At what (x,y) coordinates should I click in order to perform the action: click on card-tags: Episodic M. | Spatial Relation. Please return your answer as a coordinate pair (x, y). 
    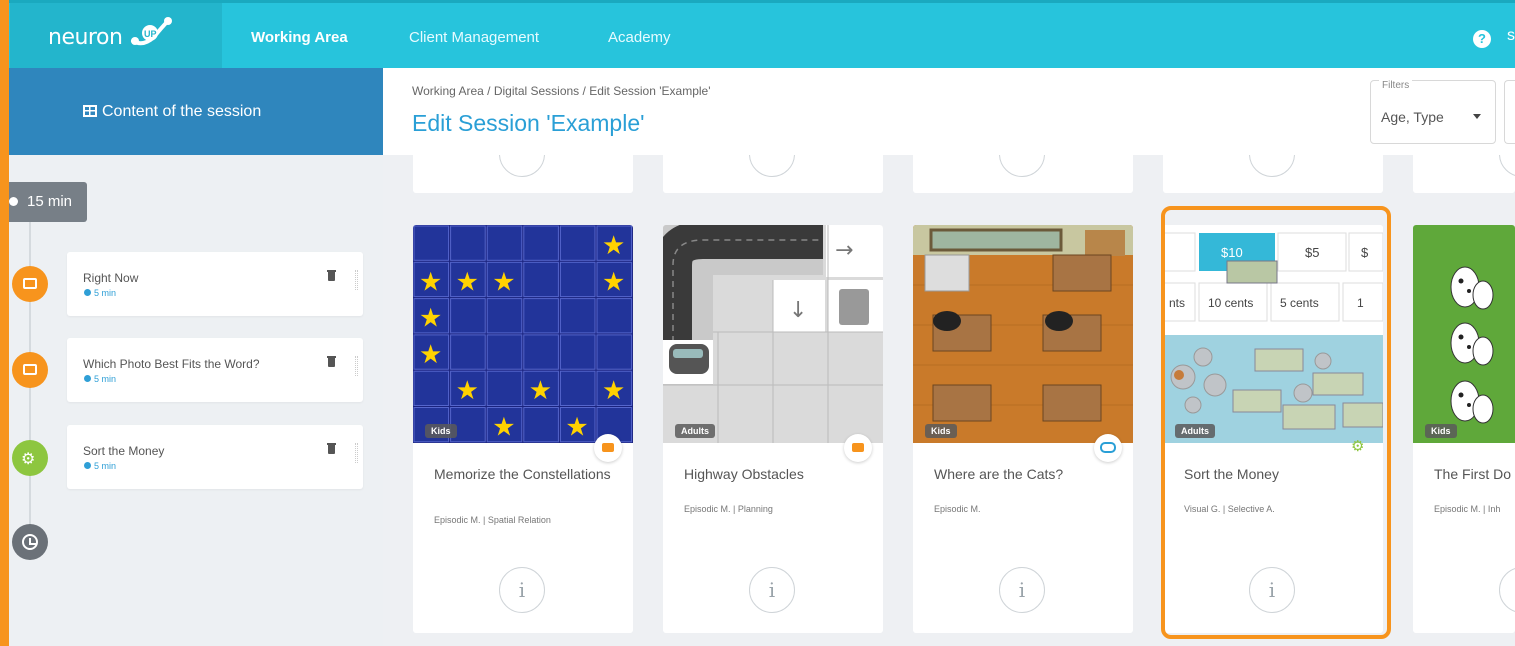
    Looking at the image, I should click on (492, 520).